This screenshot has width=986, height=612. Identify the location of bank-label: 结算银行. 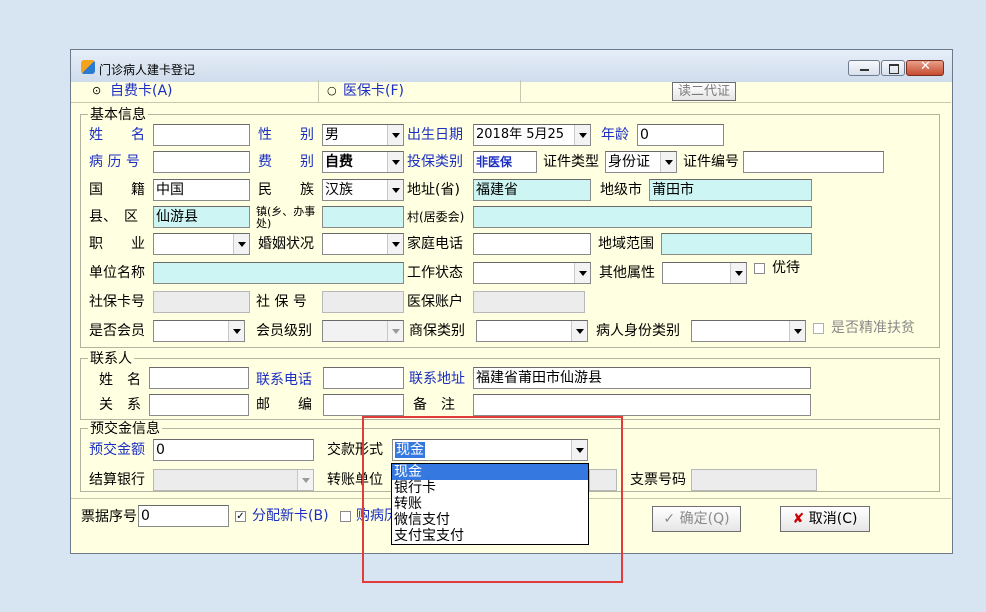
(117, 480).